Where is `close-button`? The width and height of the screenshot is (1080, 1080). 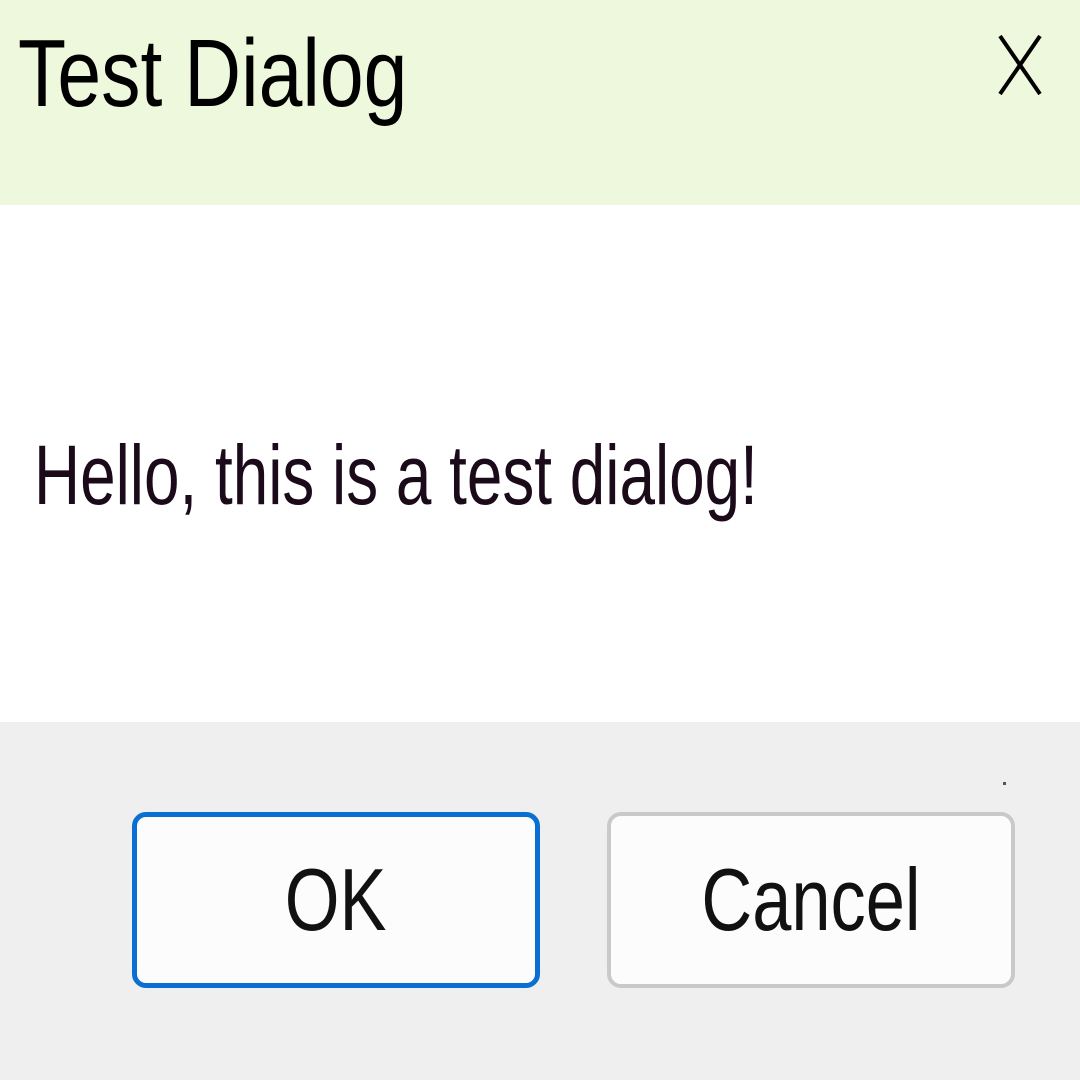 close-button is located at coordinates (1020, 65).